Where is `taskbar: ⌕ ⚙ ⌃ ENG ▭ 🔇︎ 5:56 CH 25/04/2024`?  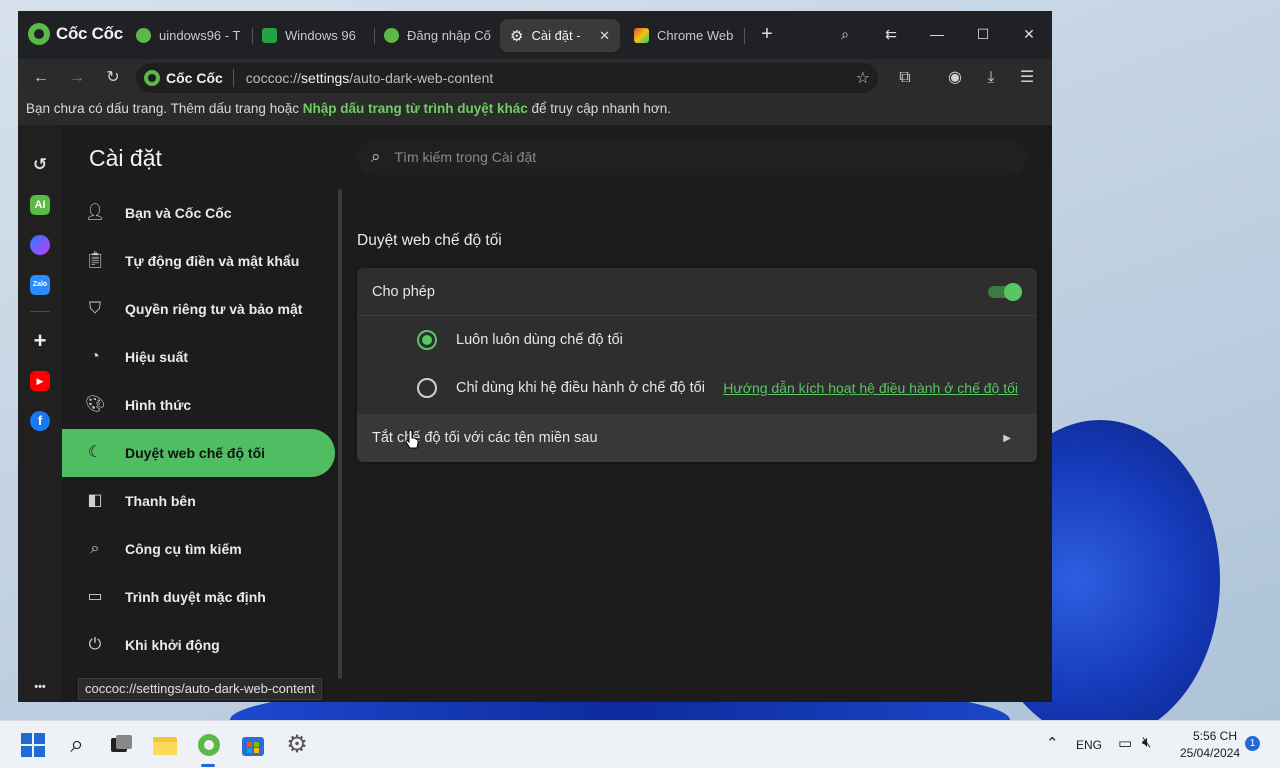
taskbar: ⌕ ⚙ ⌃ ENG ▭ 🔇︎ 5:56 CH 25/04/2024 is located at coordinates (640, 744).